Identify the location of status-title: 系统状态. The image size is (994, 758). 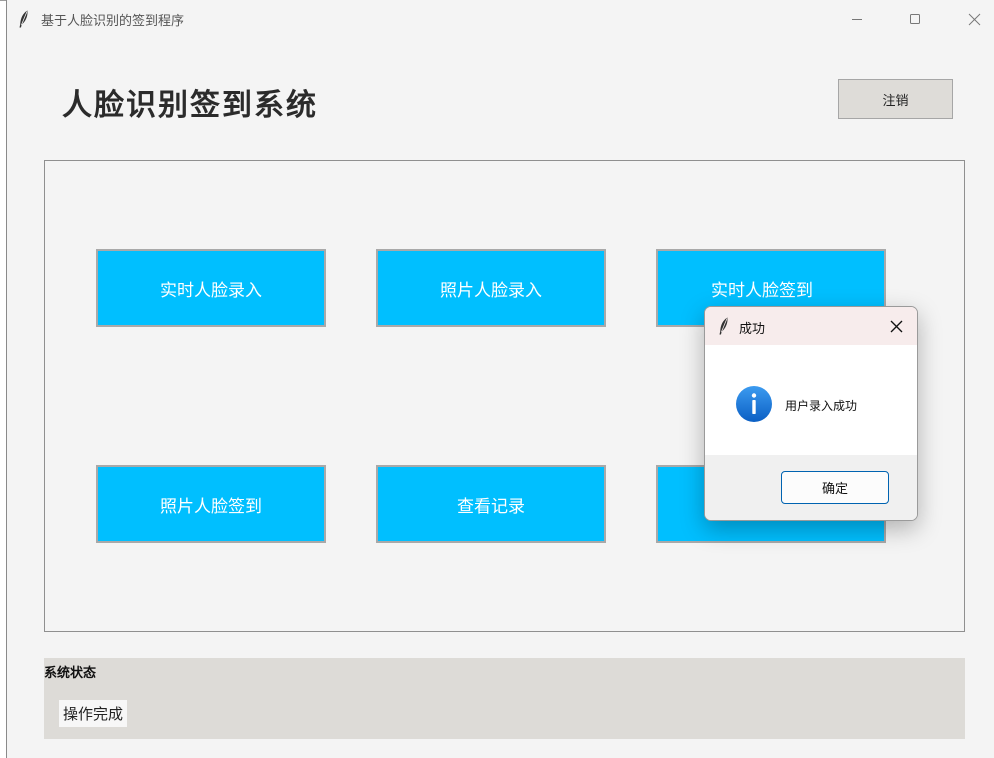
(70, 673).